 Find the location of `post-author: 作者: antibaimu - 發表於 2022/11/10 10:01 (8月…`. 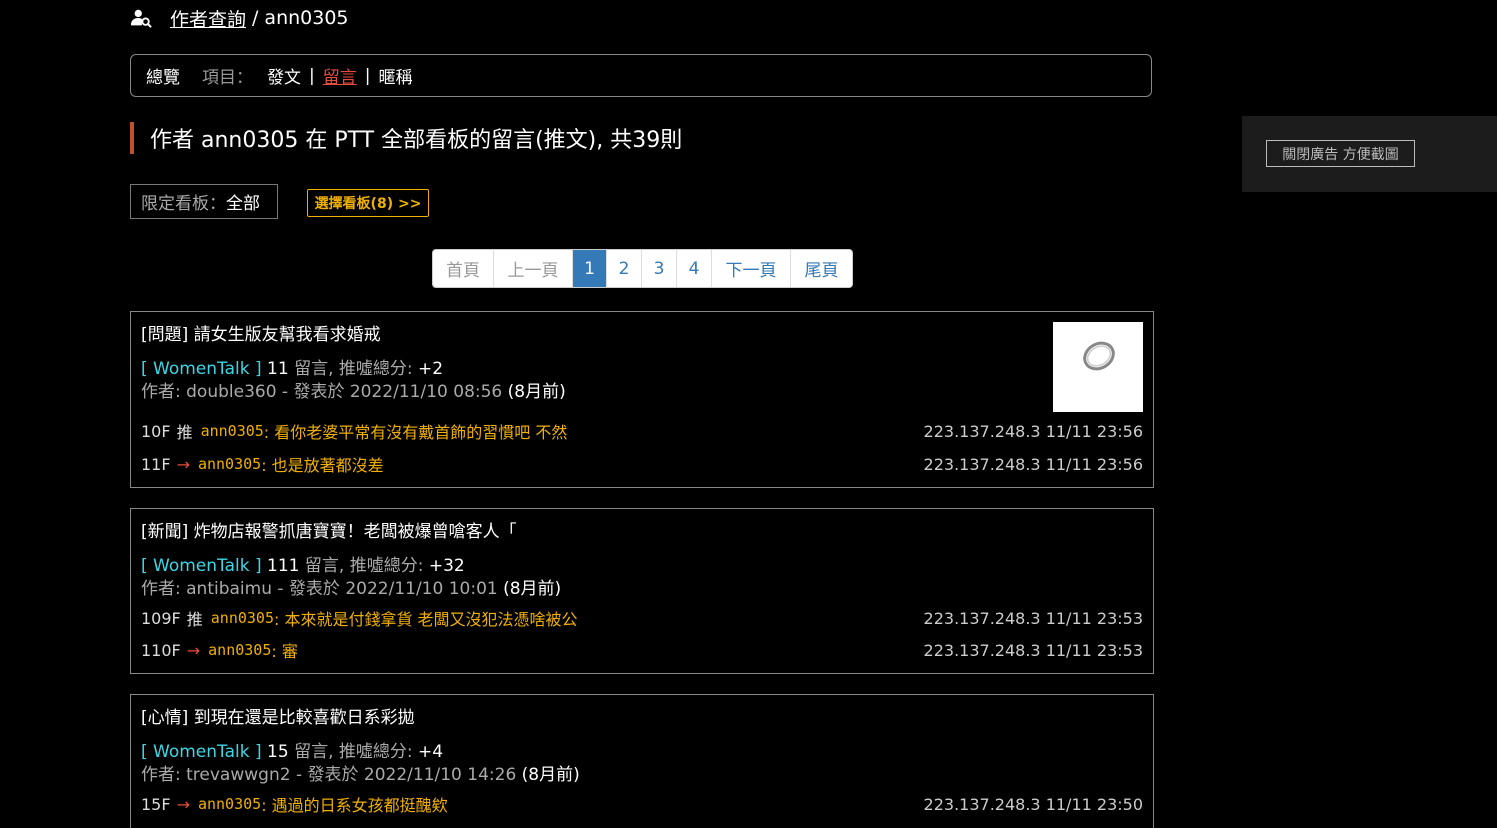

post-author: 作者: antibaimu - 發表於 2022/11/10 10:01 (8月… is located at coordinates (351, 586).